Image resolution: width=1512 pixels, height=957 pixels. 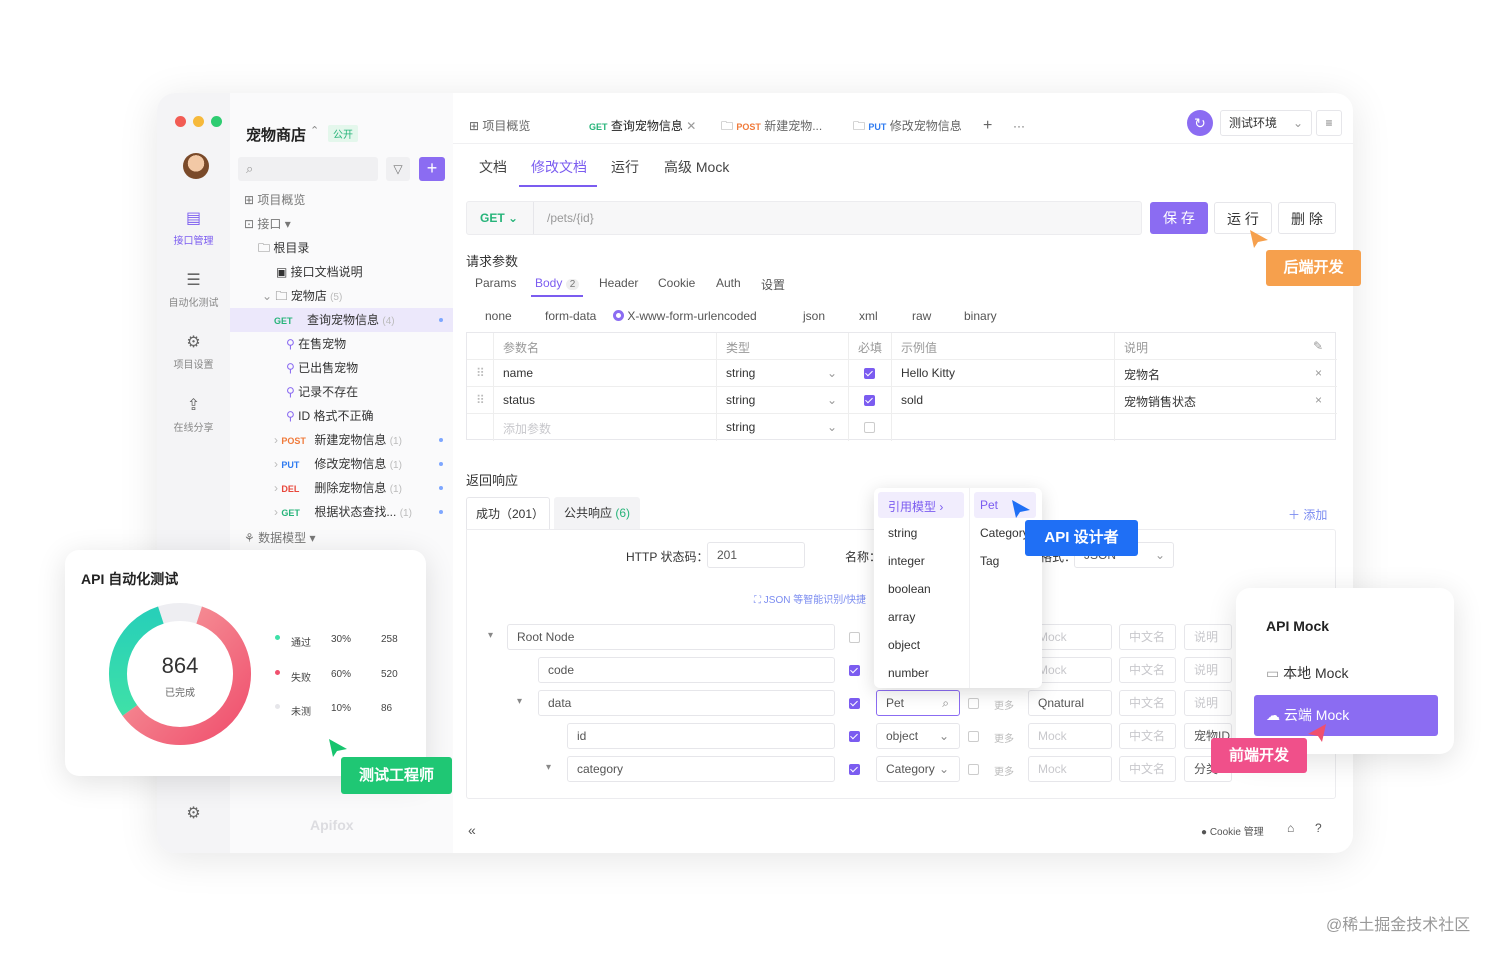 What do you see at coordinates (341, 488) in the screenshot?
I see `tree-item: › DEL 删除宠物信息 (1)` at bounding box center [341, 488].